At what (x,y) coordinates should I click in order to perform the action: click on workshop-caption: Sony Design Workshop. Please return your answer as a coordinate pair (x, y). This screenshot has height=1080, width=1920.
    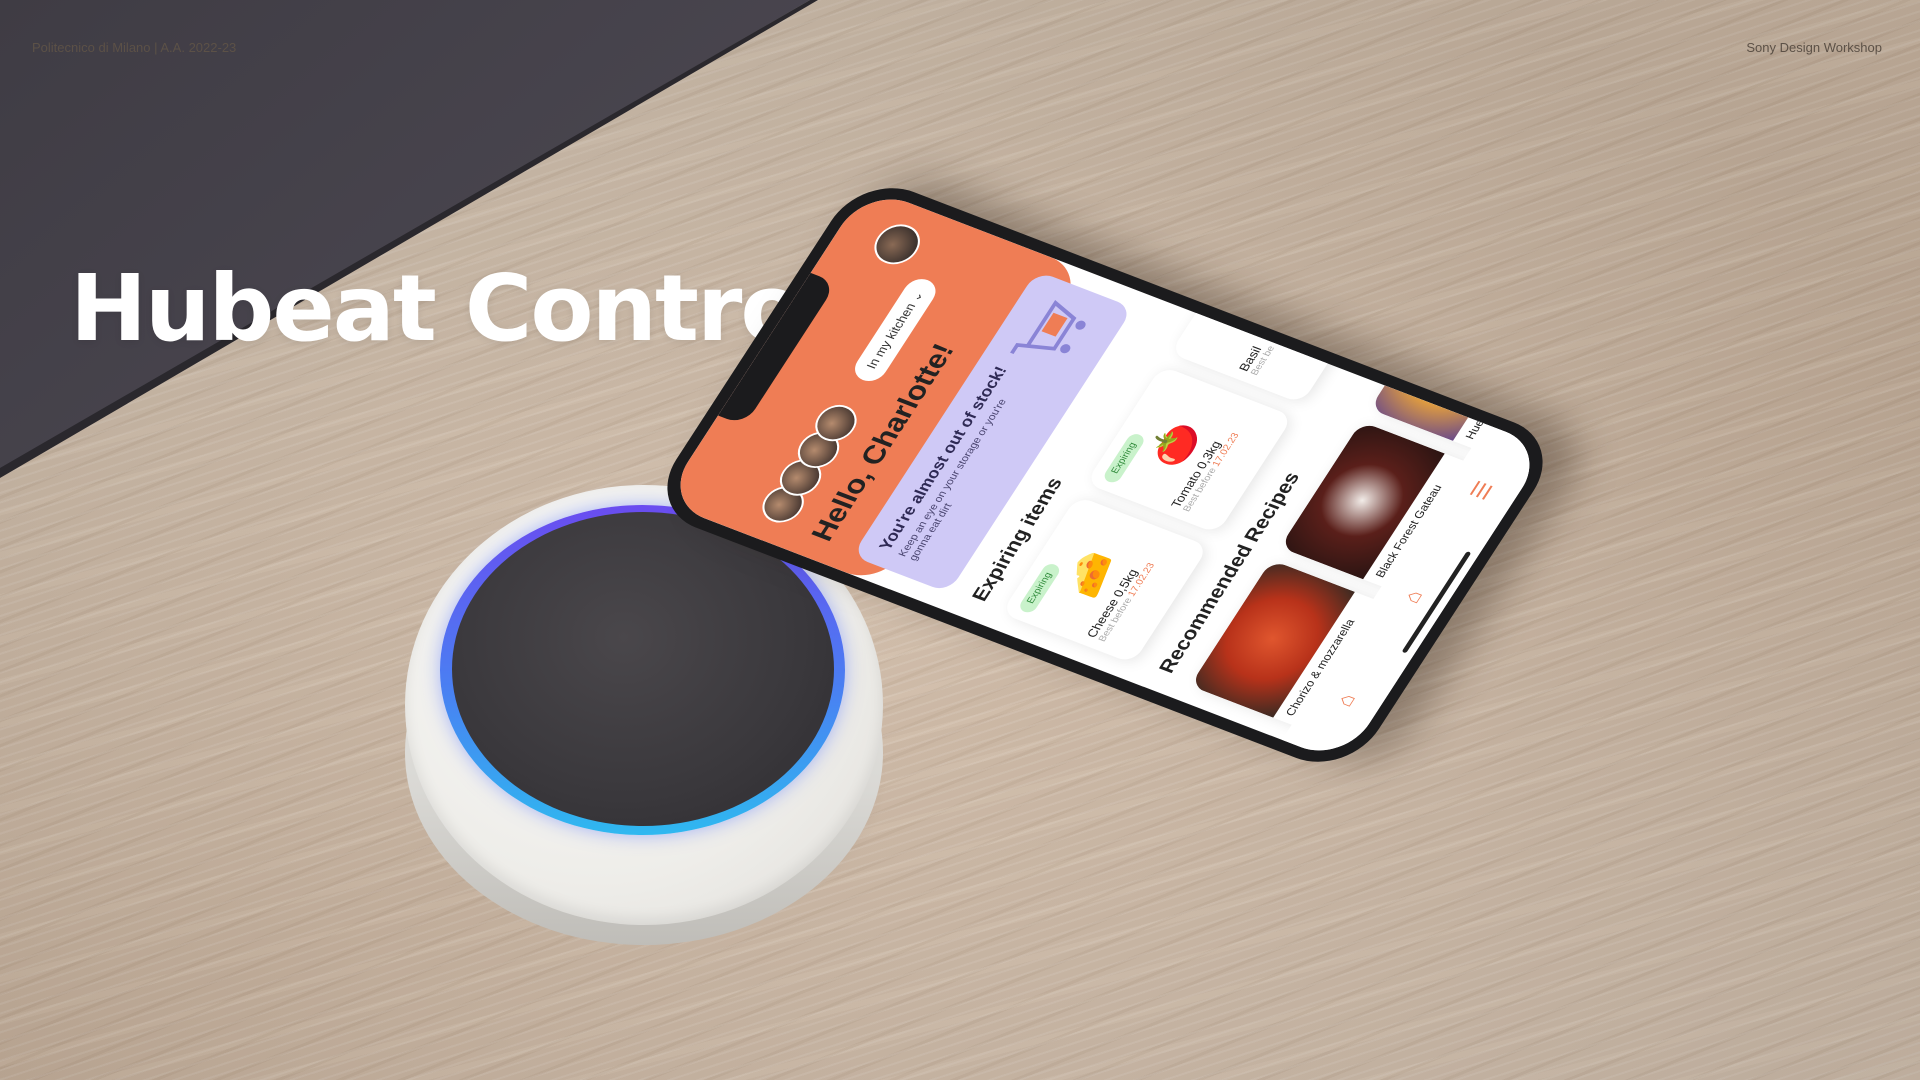
    Looking at the image, I should click on (1814, 47).